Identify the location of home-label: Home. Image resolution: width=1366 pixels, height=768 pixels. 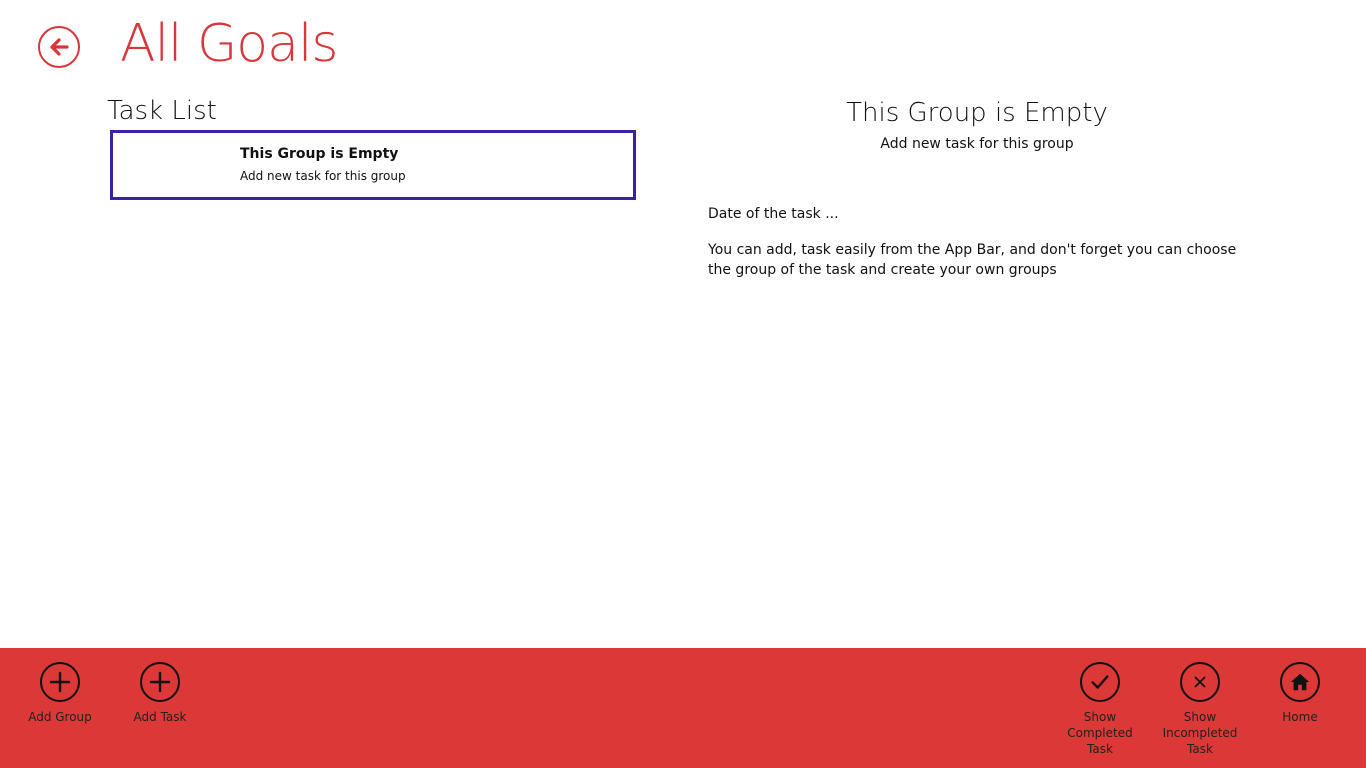
(1300, 717).